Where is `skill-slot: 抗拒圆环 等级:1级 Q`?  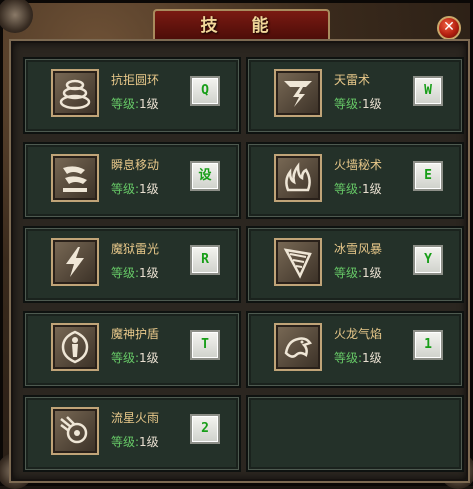
skill-slot: 抗拒圆环 等级:1级 Q is located at coordinates (132, 95).